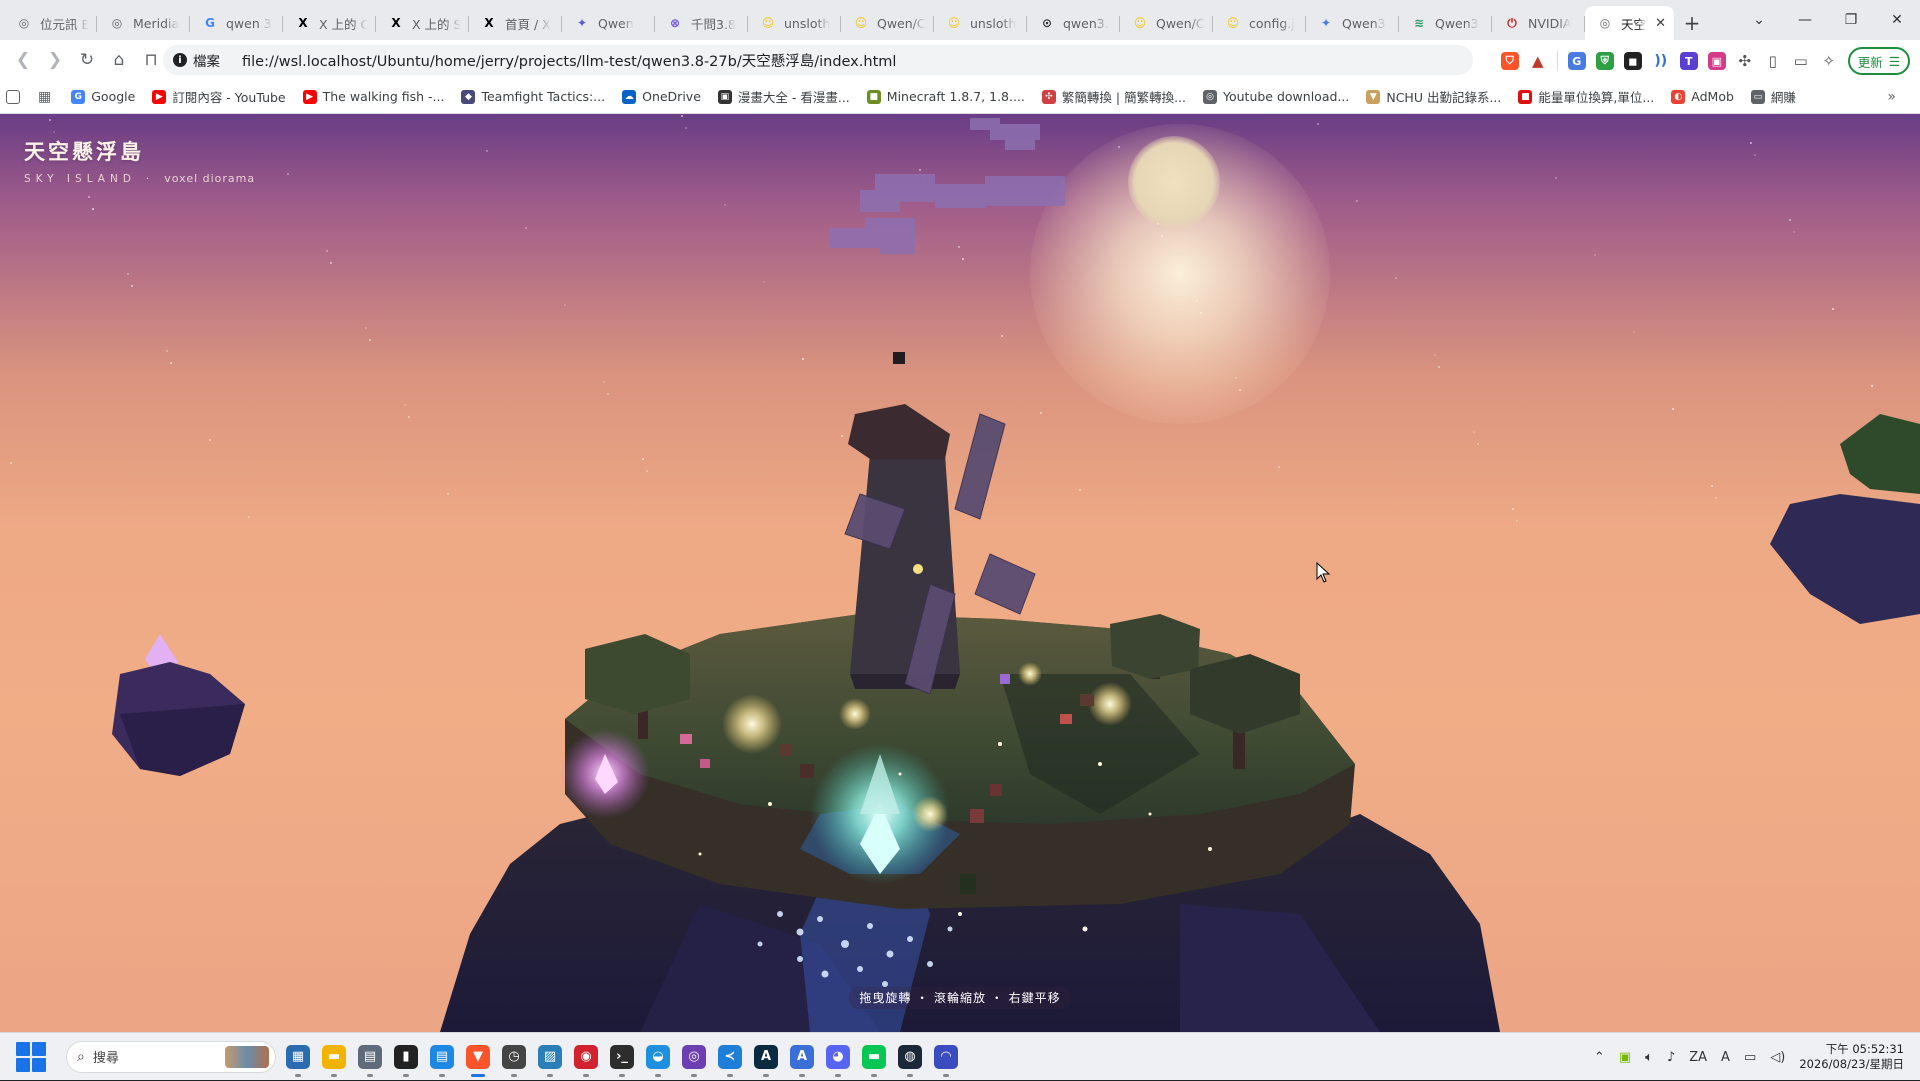 This screenshot has height=1081, width=1920. Describe the element at coordinates (31, 1056) in the screenshot. I see `start-button` at that location.